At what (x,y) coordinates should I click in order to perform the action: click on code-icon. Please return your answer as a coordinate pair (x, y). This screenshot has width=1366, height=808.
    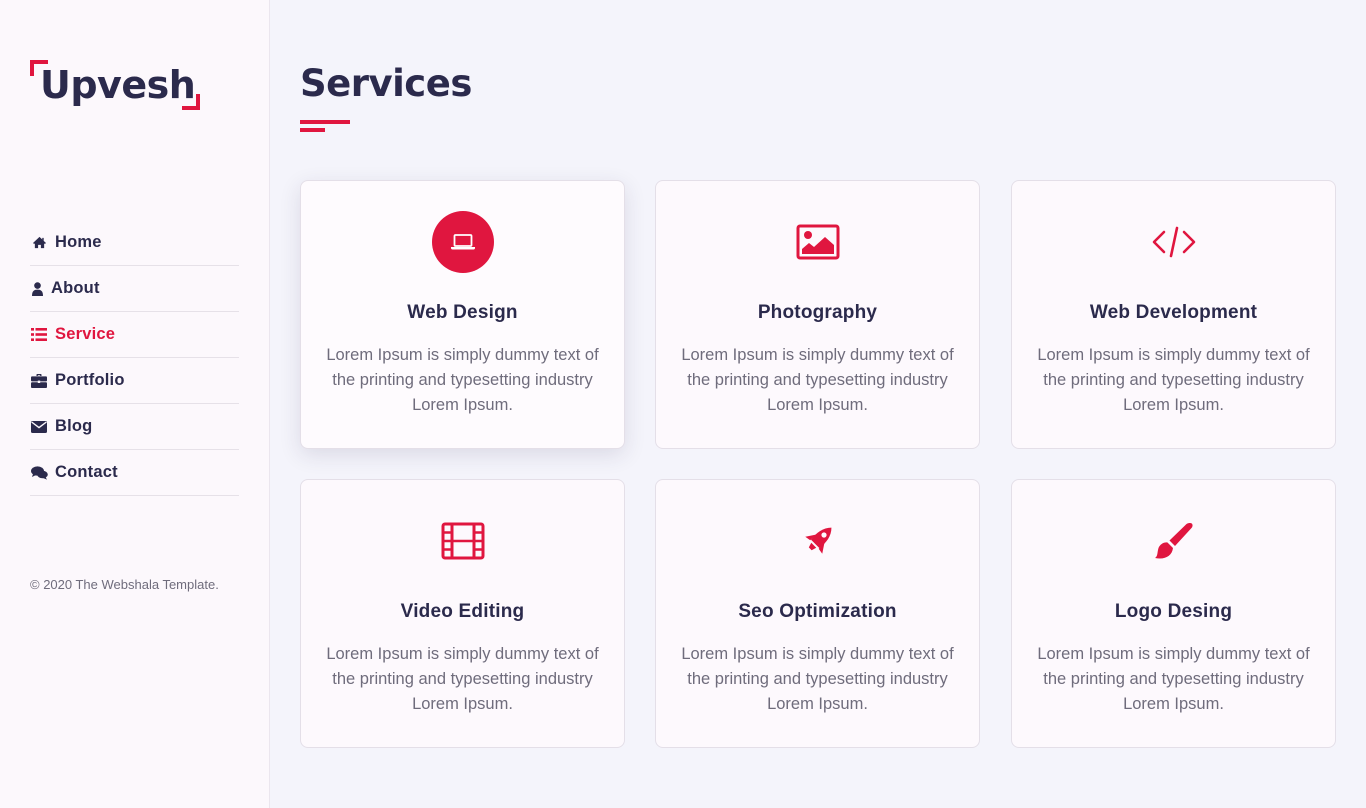
    Looking at the image, I should click on (1174, 242).